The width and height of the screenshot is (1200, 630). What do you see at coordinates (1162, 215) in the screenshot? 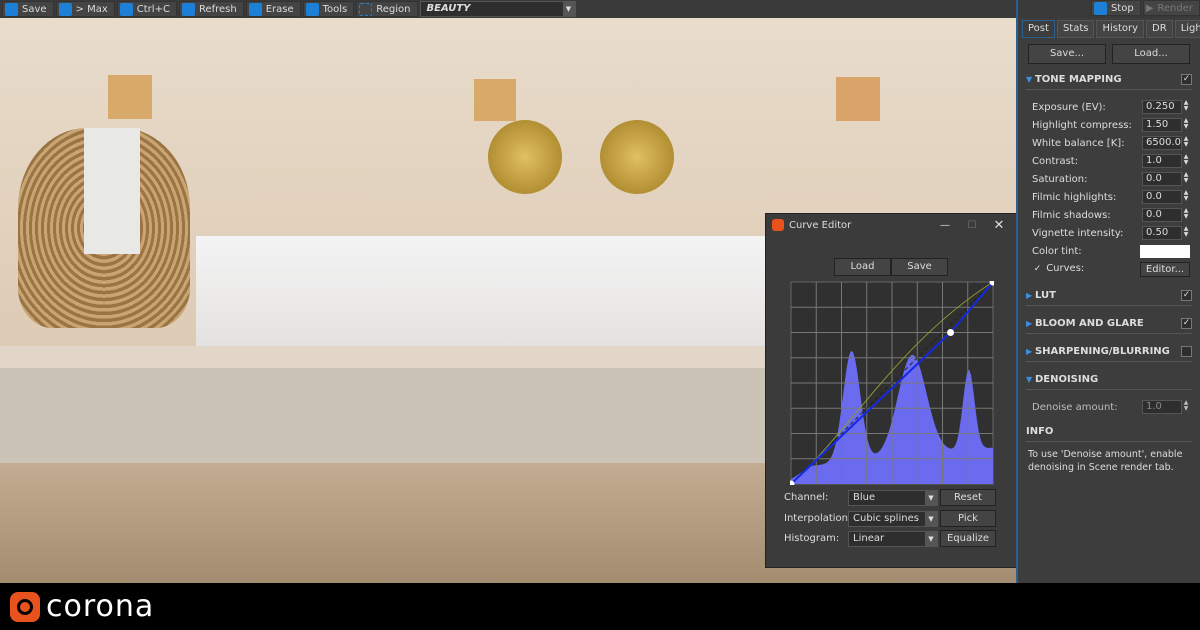
I see `filmic-shadows-input: 0.0` at bounding box center [1162, 215].